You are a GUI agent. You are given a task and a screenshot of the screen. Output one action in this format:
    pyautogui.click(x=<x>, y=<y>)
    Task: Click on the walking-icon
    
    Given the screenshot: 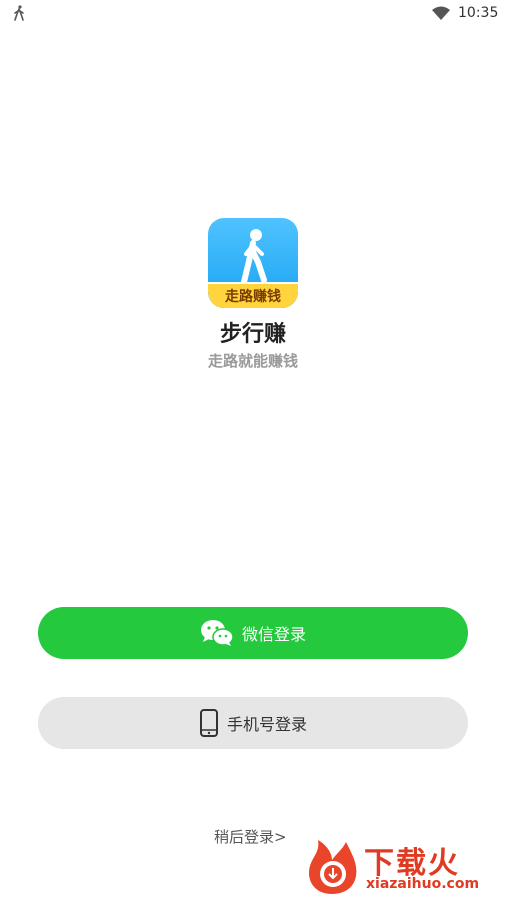 What is the action you would take?
    pyautogui.click(x=19, y=13)
    